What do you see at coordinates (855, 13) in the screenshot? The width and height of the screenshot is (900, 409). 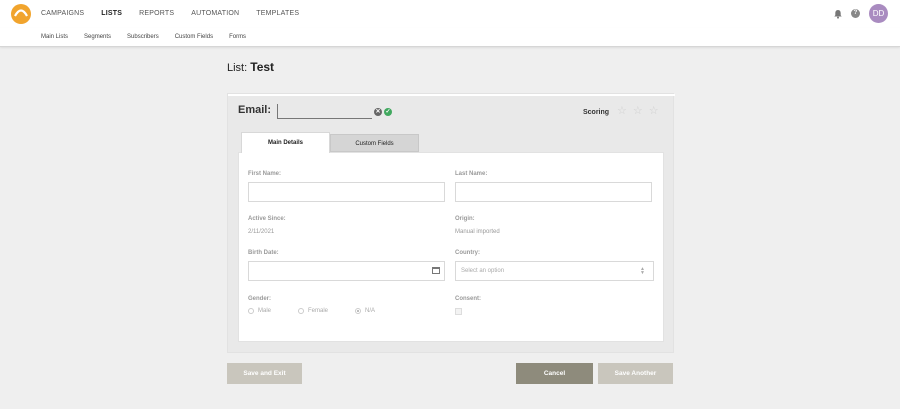 I see `help-icon: ?` at bounding box center [855, 13].